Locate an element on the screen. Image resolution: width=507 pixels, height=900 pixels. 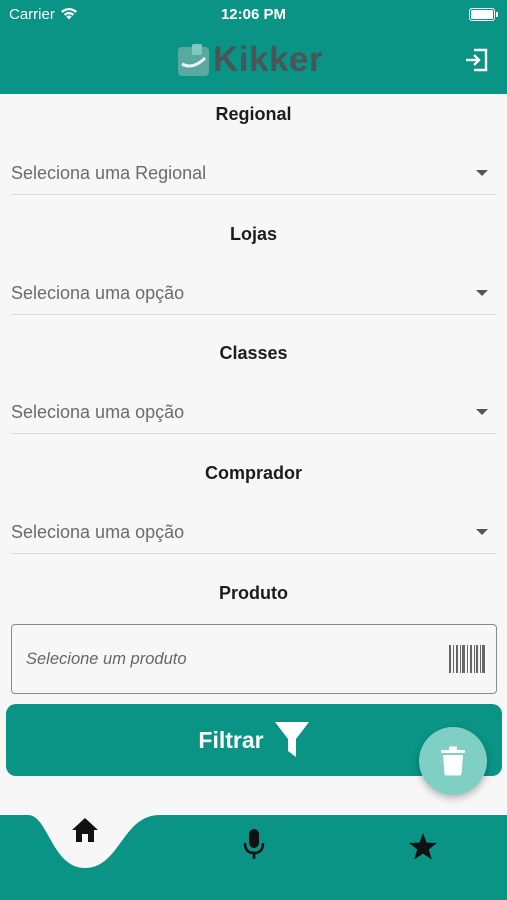
filter-button-label: Filtrar is located at coordinates (231, 739).